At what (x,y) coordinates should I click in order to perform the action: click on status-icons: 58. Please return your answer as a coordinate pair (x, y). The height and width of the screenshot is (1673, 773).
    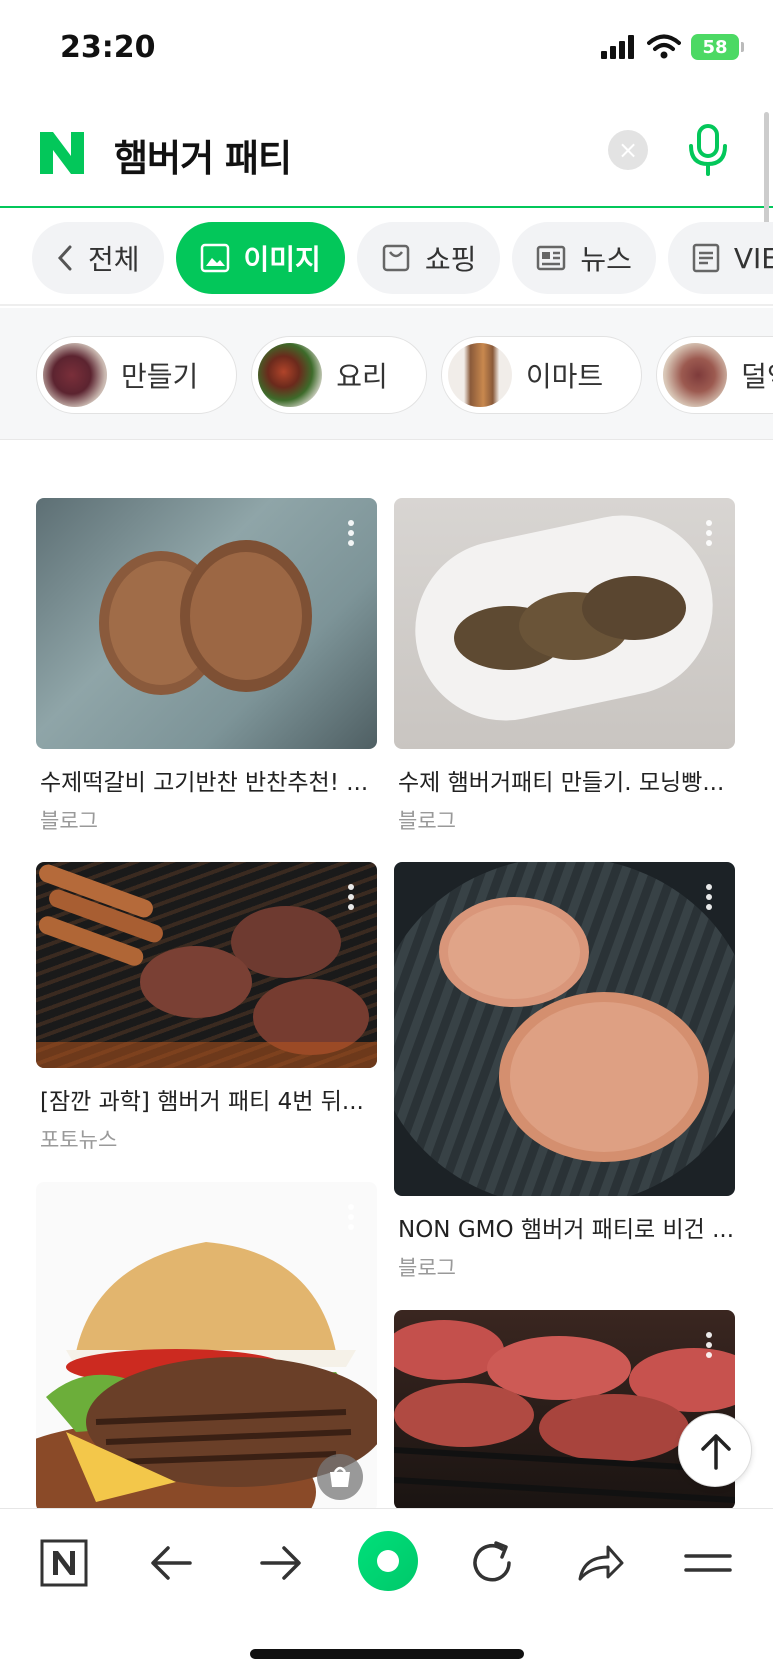
    Looking at the image, I should click on (672, 47).